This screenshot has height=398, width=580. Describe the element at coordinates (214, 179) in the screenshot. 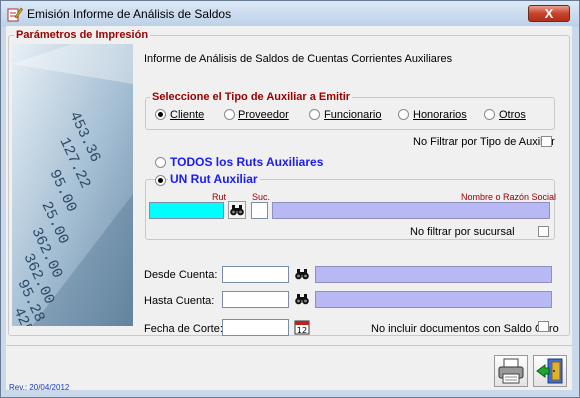

I see `radio-un-rut-label: UN Rut Auxiliar` at that location.